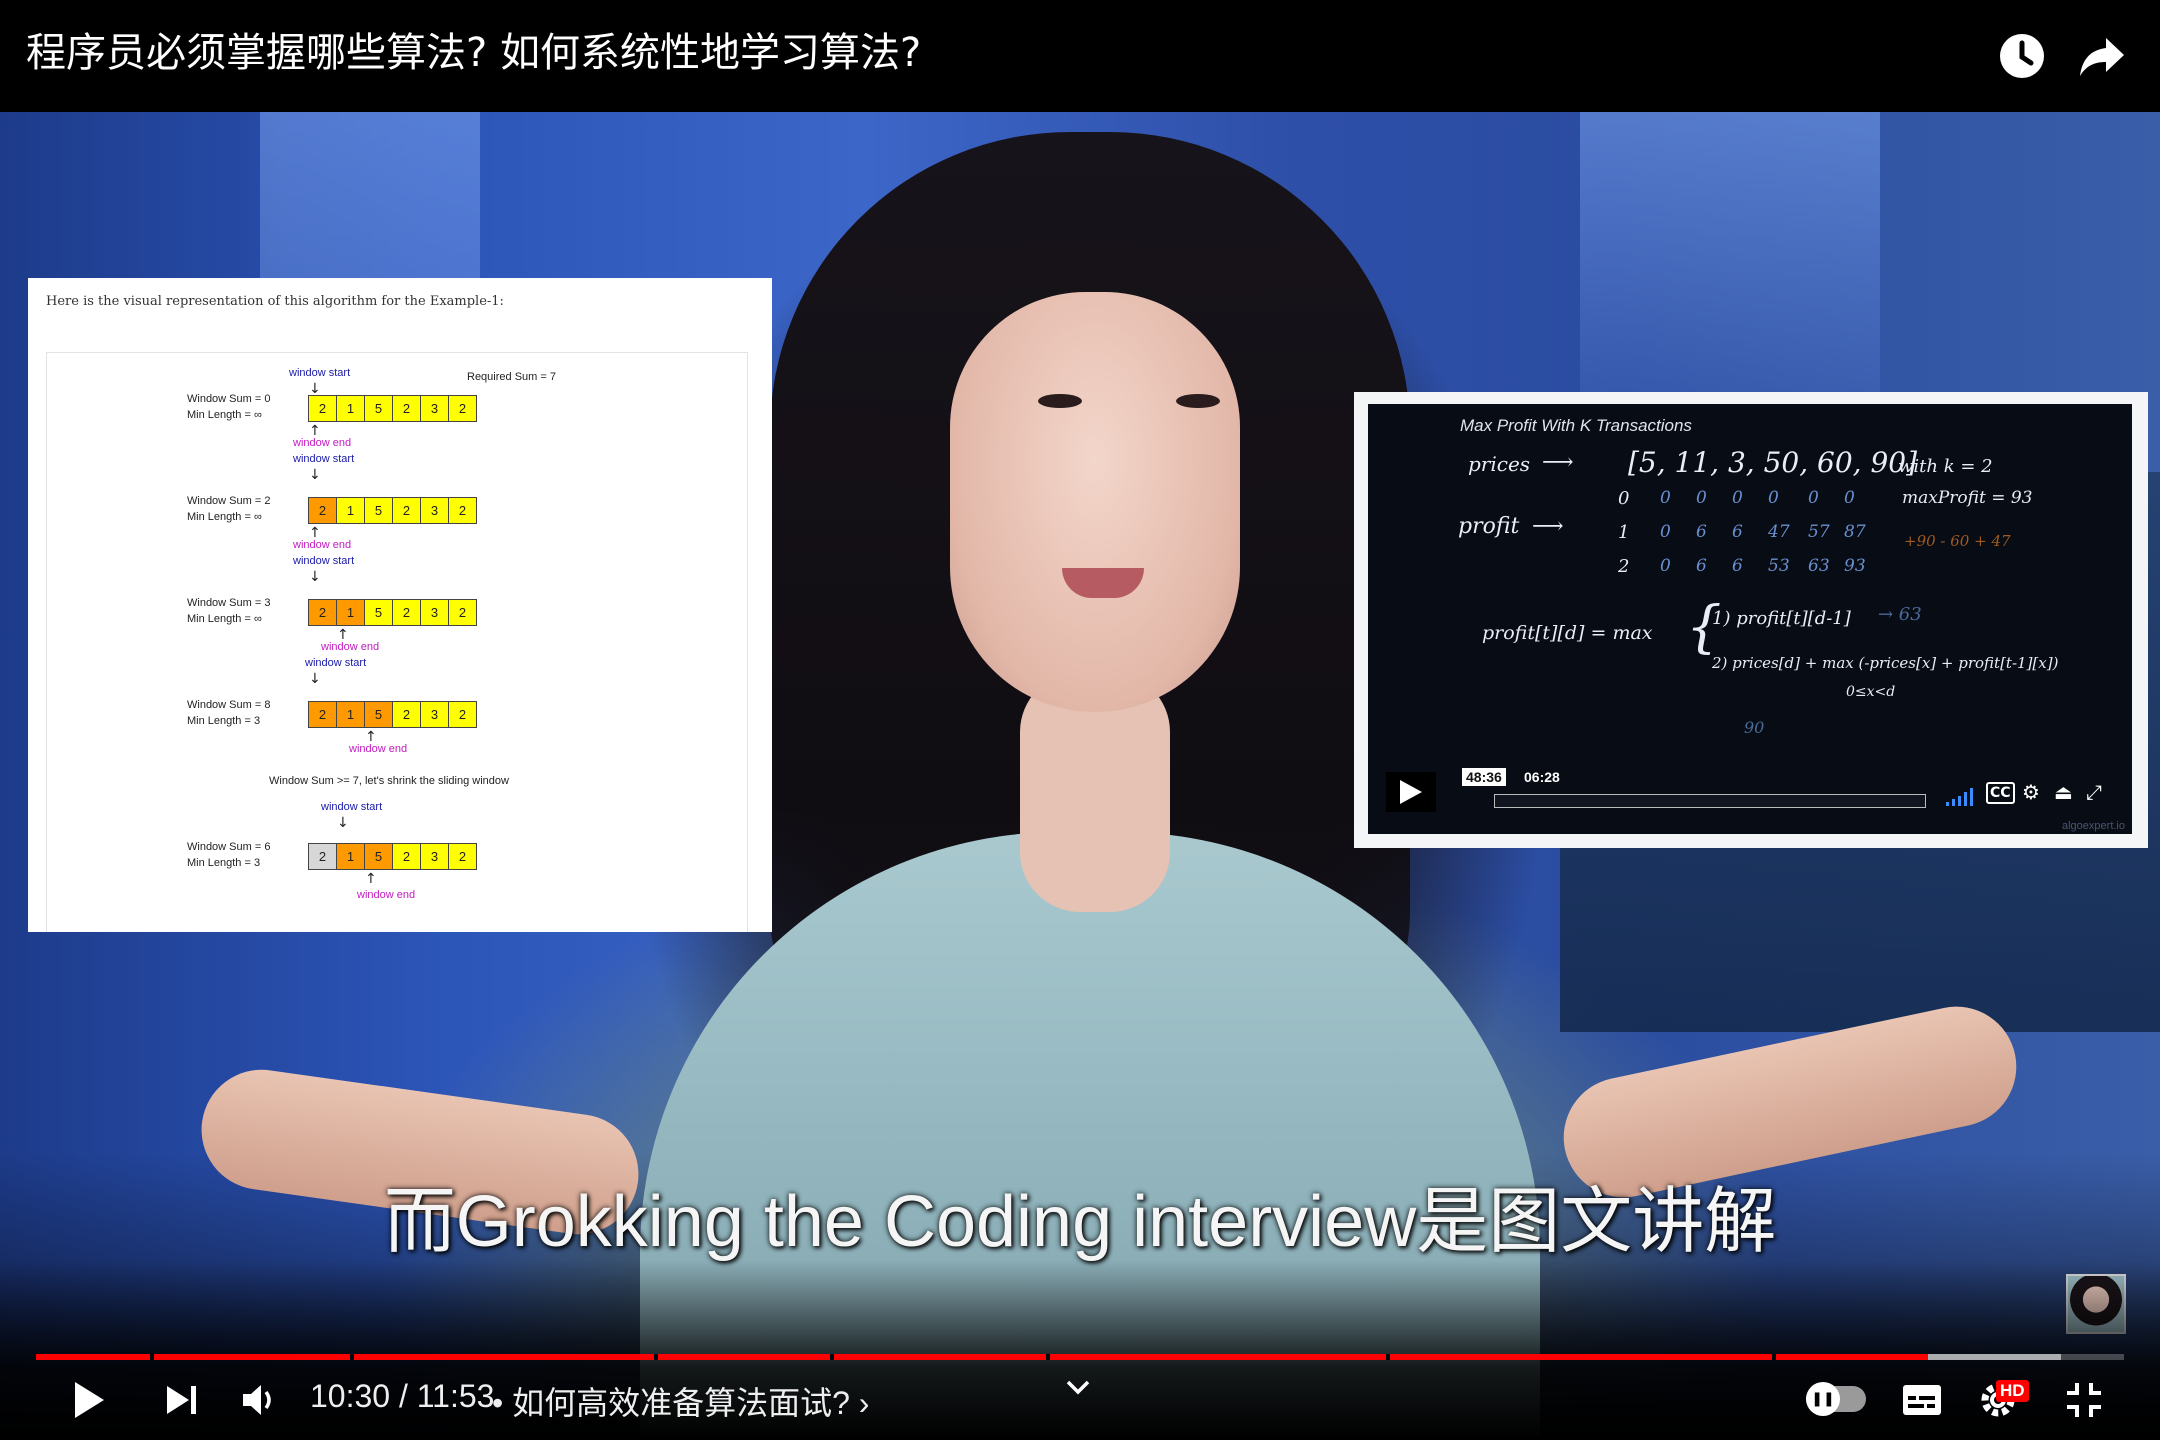 This screenshot has width=2160, height=1440. What do you see at coordinates (1900, 614) in the screenshot?
I see `recurrence-case-1-value: → 63` at bounding box center [1900, 614].